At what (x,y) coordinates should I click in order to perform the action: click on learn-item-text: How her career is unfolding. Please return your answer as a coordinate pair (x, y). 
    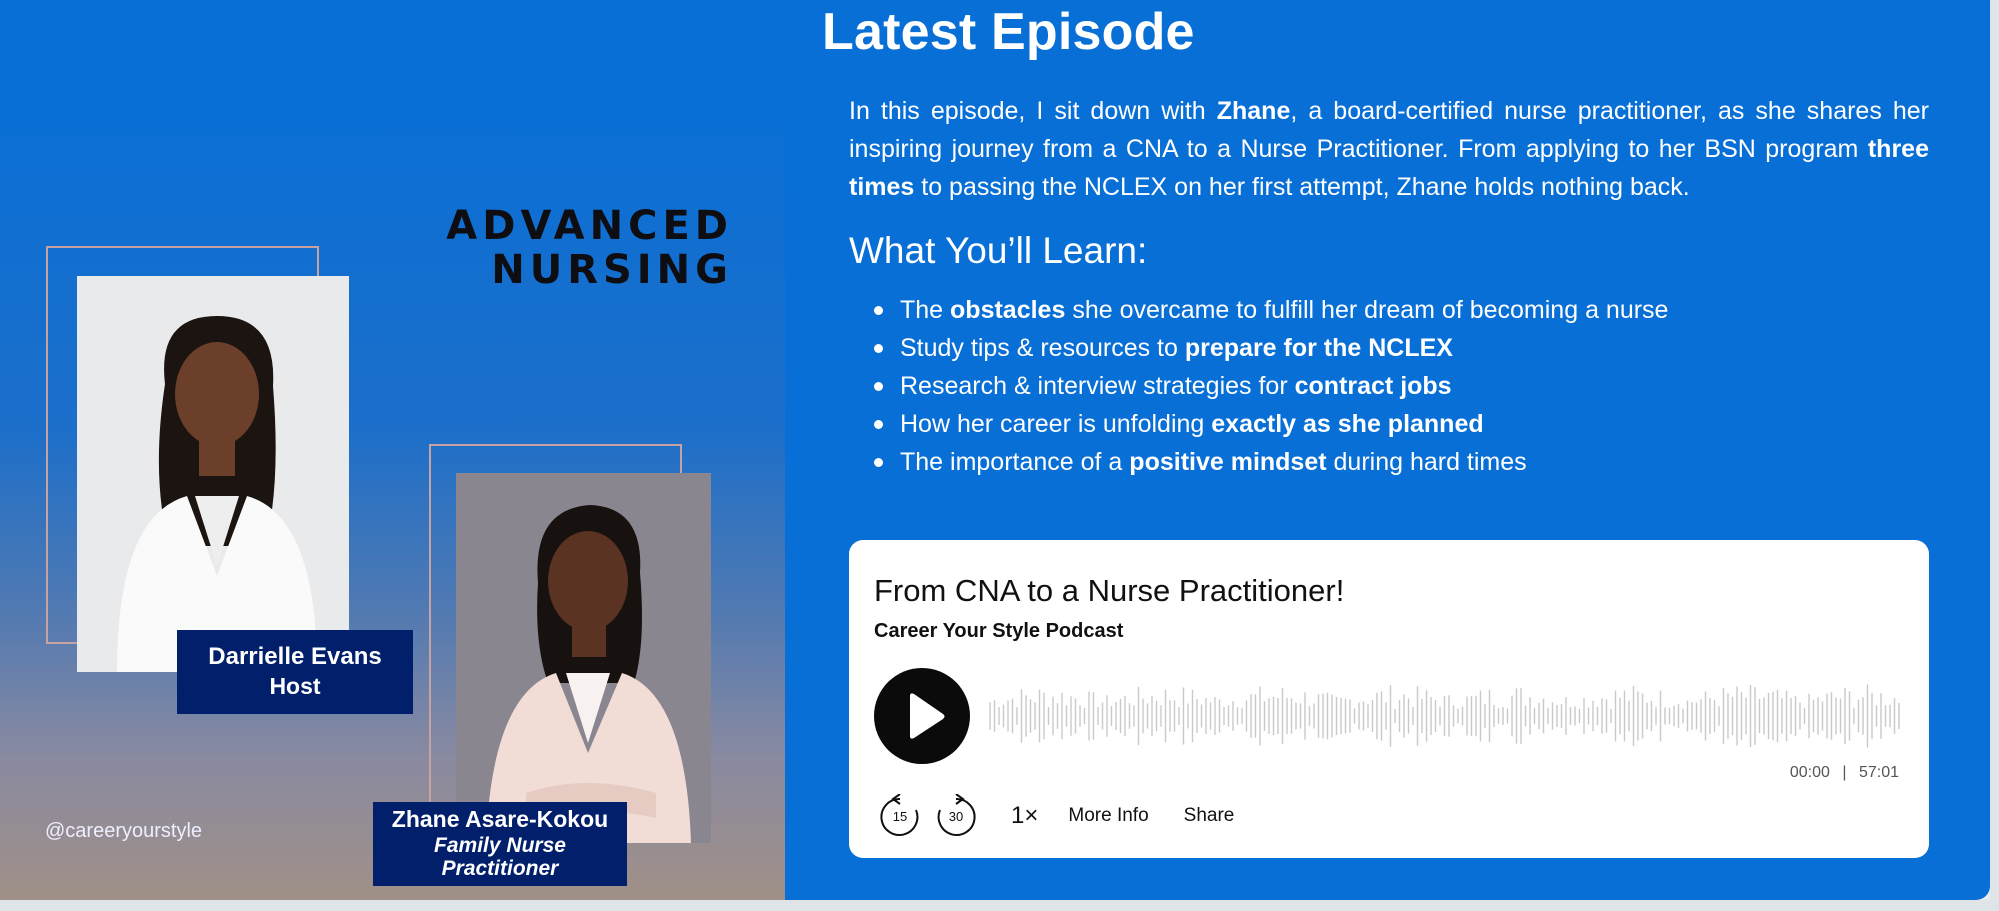
    Looking at the image, I should click on (1056, 424).